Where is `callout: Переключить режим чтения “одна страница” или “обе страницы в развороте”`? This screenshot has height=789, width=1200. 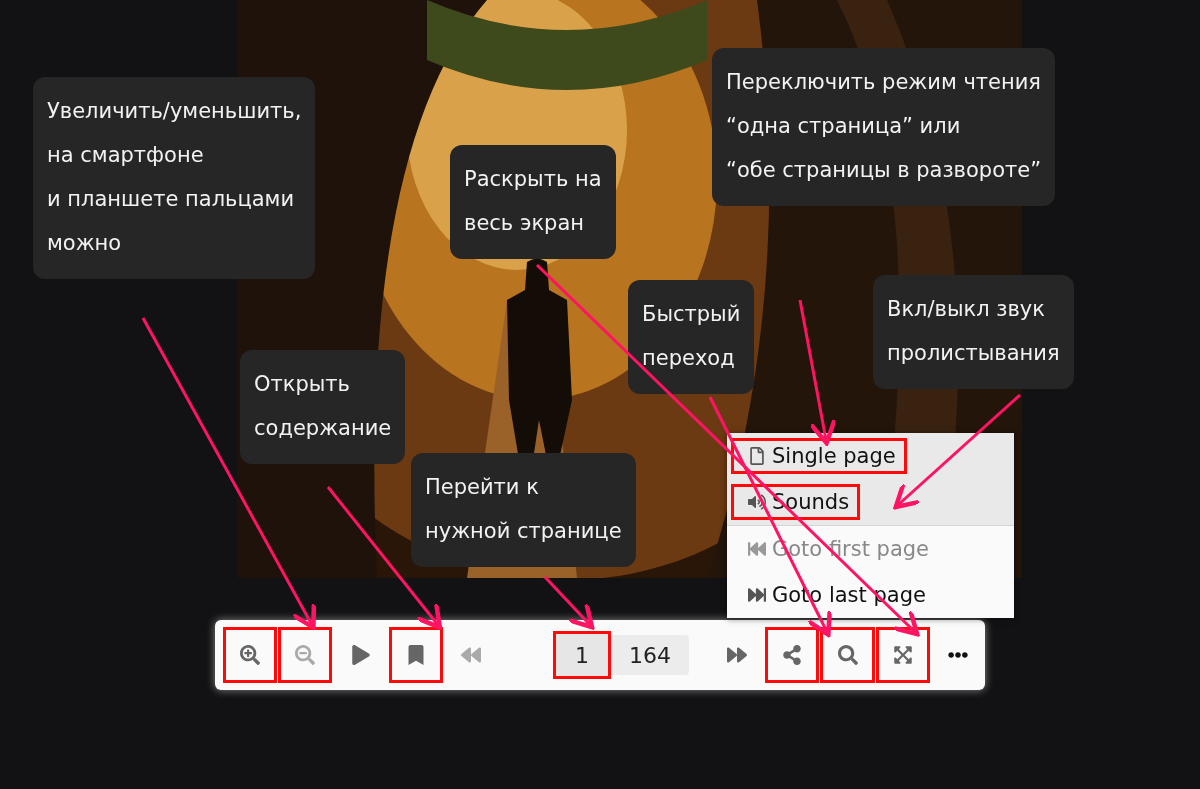 callout: Переключить режим чтения “одна страница” или “обе страницы в развороте” is located at coordinates (884, 127).